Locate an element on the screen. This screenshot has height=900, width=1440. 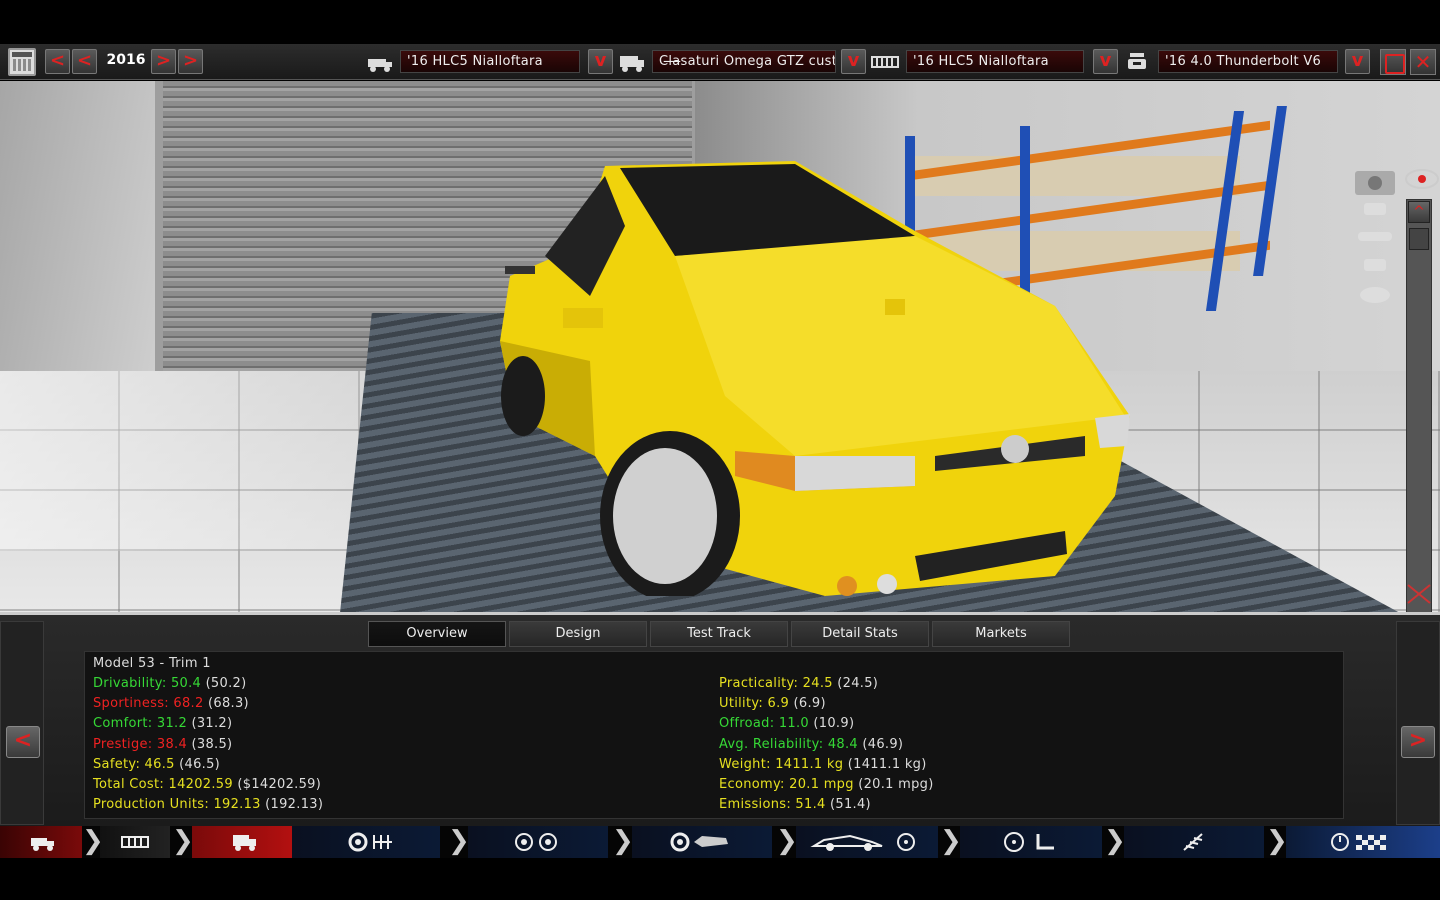
year-display: 2016 is located at coordinates (126, 60).